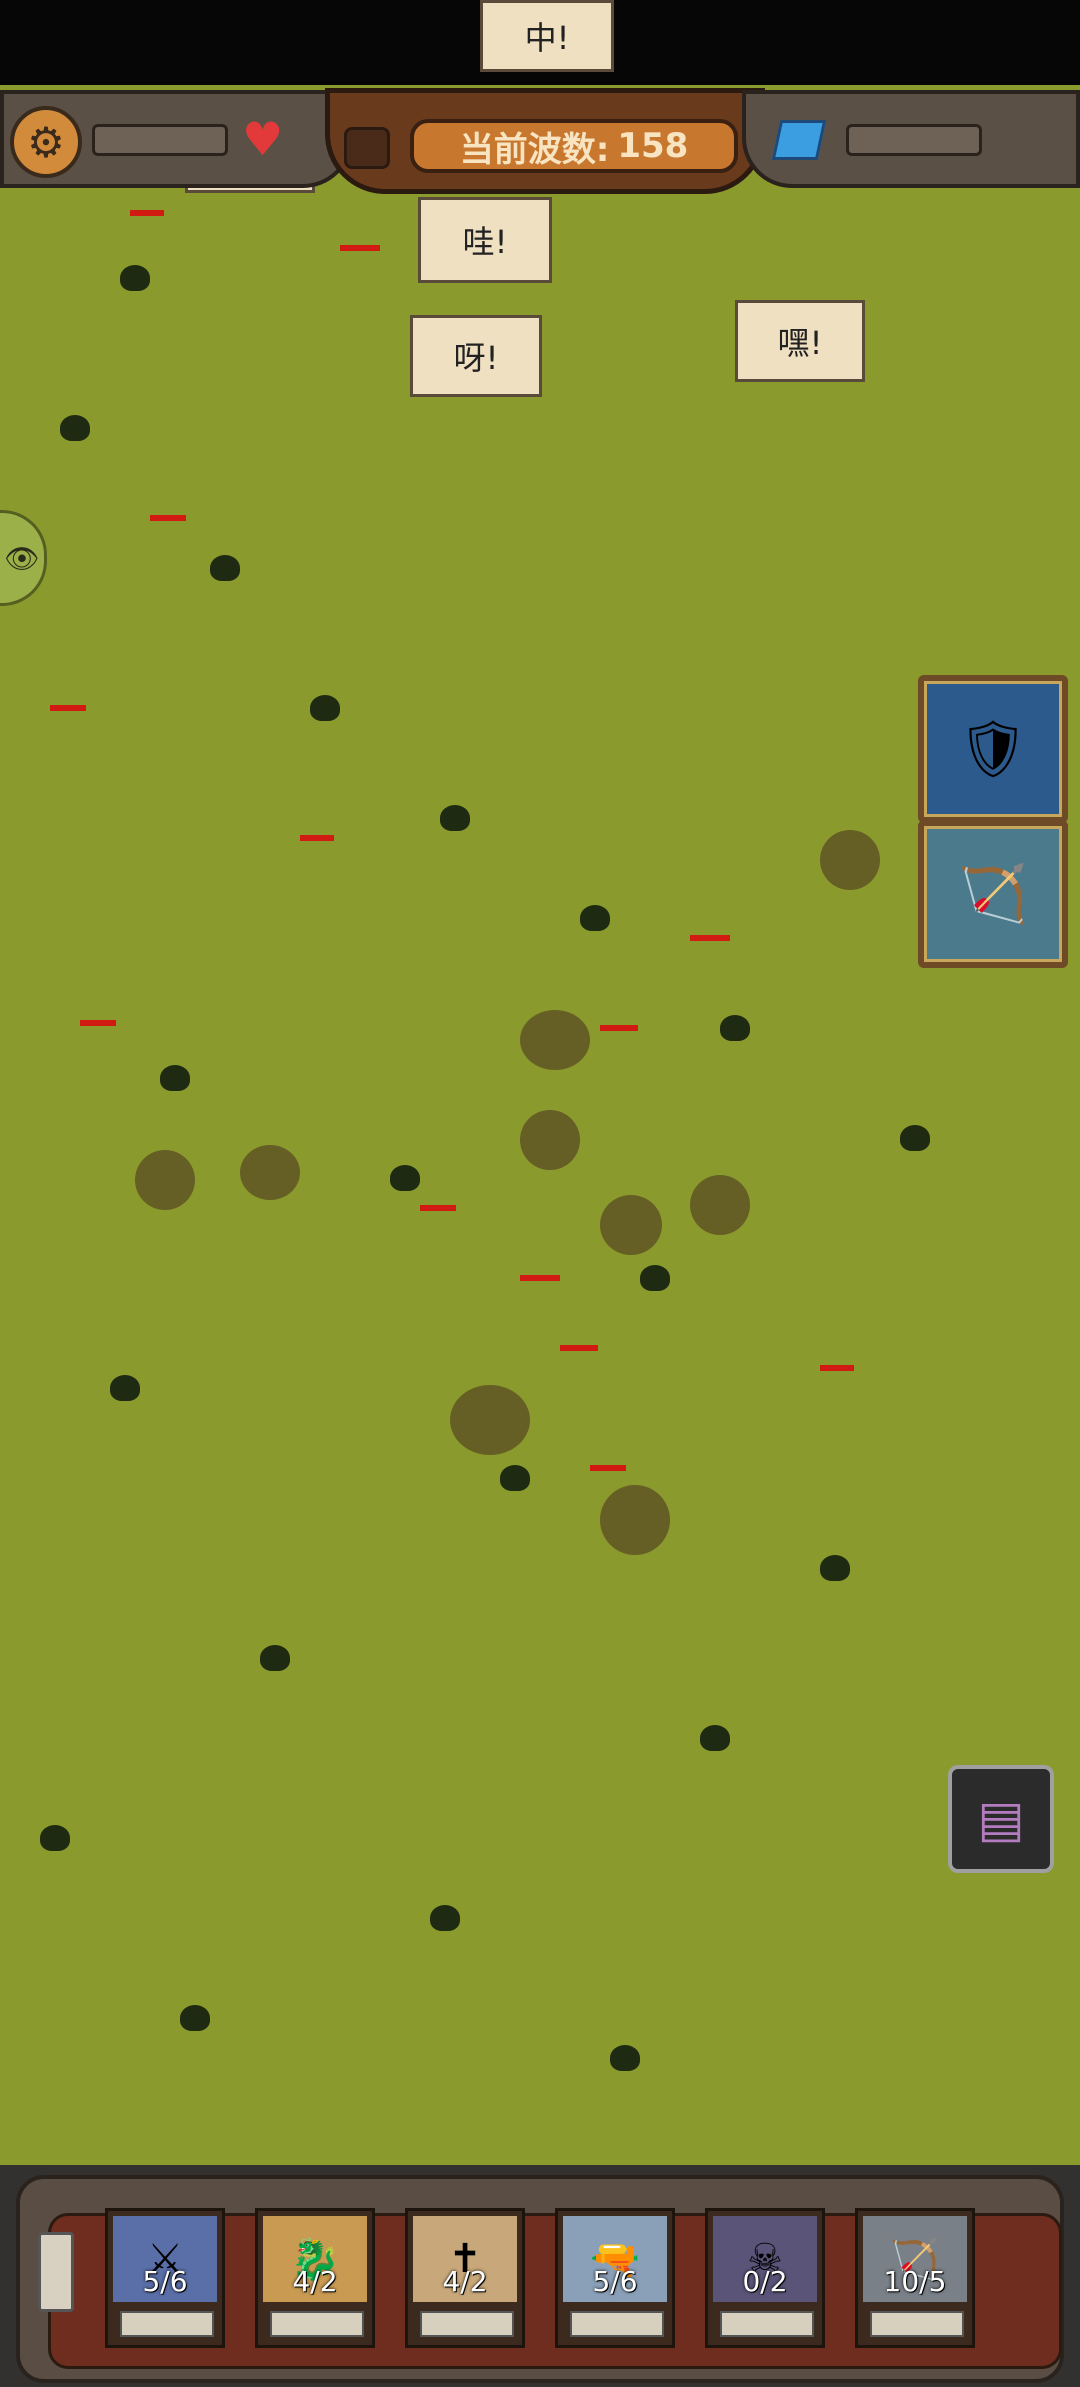  I want to click on shield-sword-skill-button: 🛡, so click(993, 749).